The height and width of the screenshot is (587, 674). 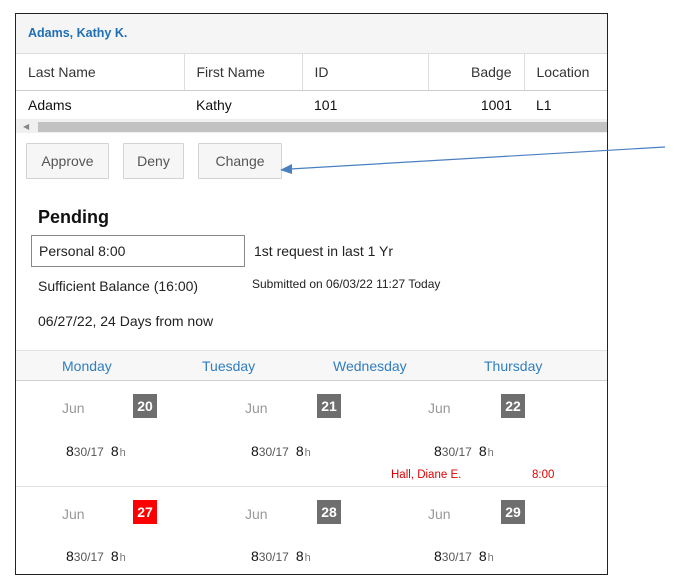 I want to click on submitted-info: Submitted on 06/03/22 11:27 Today, so click(x=346, y=284).